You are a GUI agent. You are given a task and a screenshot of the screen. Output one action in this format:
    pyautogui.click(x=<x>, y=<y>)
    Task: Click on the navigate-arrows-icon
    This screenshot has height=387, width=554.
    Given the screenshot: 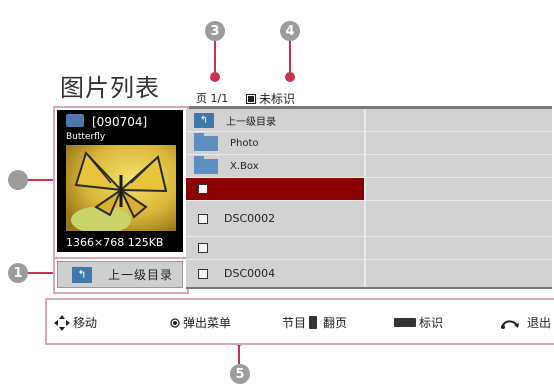 What is the action you would take?
    pyautogui.click(x=62, y=322)
    